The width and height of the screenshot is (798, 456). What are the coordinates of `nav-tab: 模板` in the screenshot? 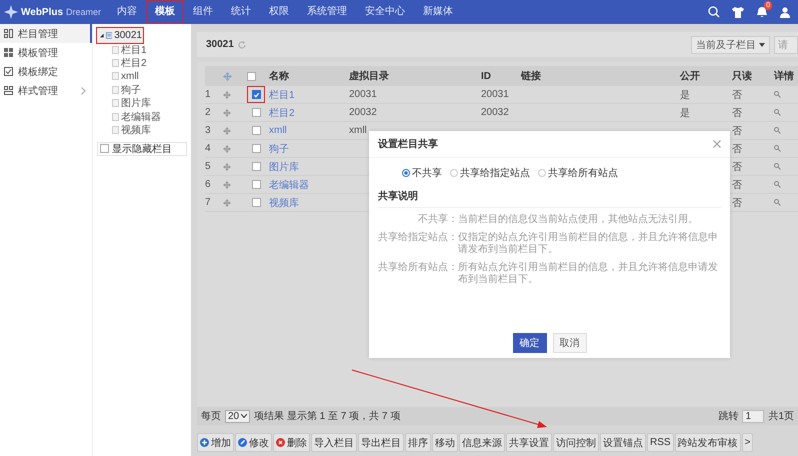 It's located at (165, 12).